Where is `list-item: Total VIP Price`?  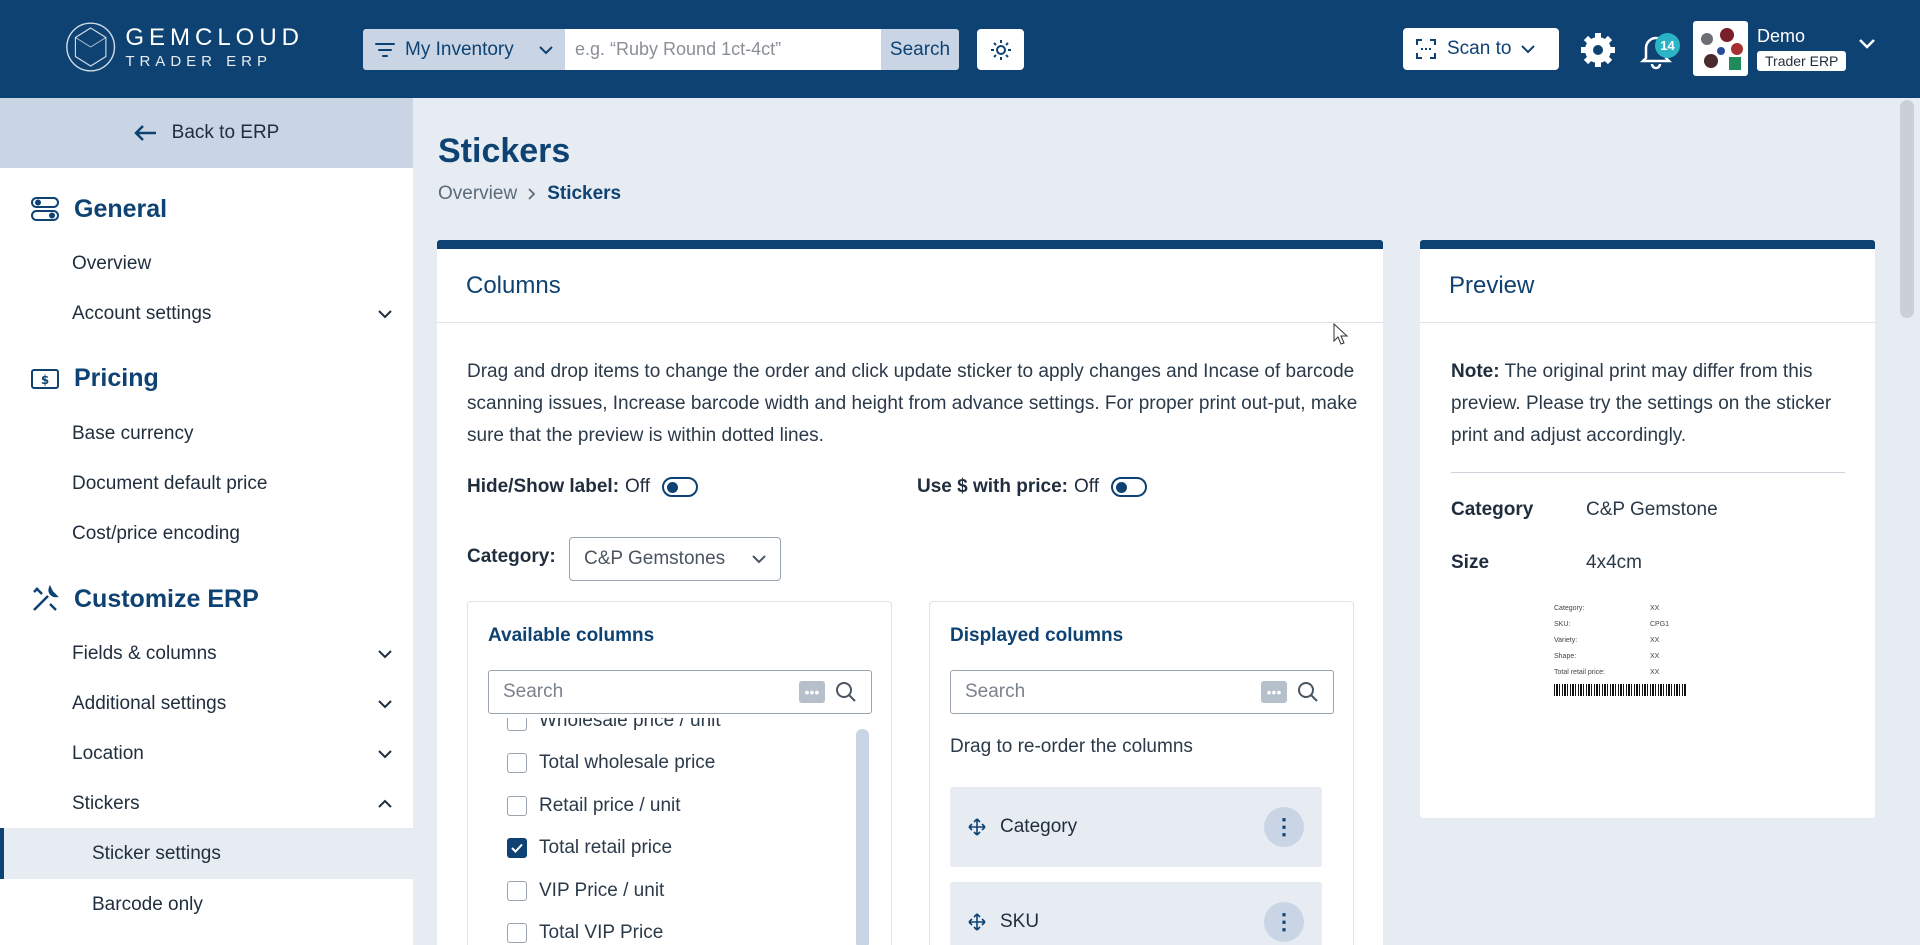
list-item: Total VIP Price is located at coordinates (585, 933).